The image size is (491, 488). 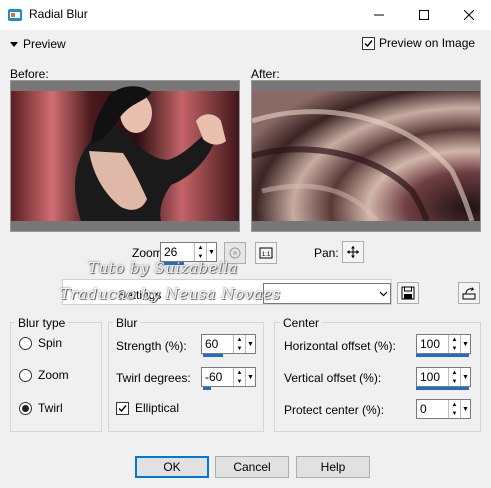 What do you see at coordinates (14, 44) in the screenshot?
I see `caret-down-icon` at bounding box center [14, 44].